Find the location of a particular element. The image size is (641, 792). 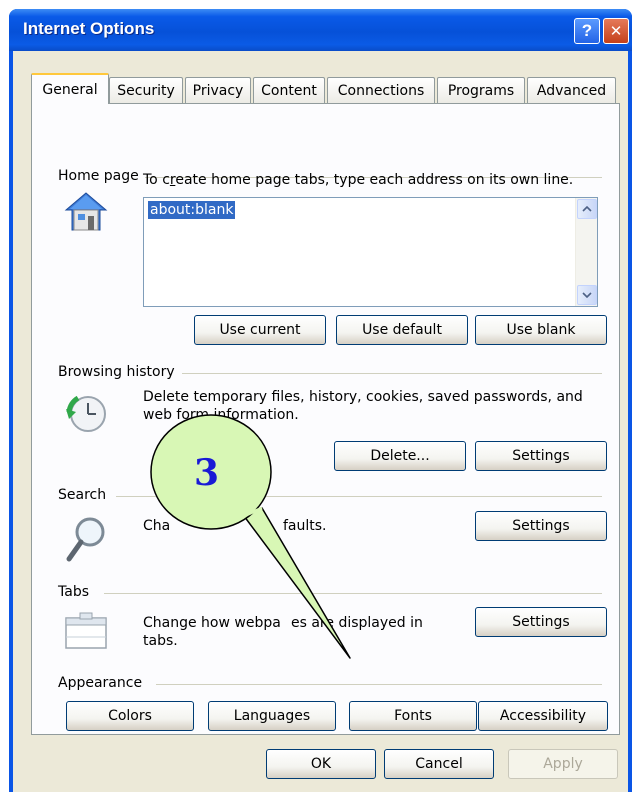

tab-programs: Programs is located at coordinates (481, 90).